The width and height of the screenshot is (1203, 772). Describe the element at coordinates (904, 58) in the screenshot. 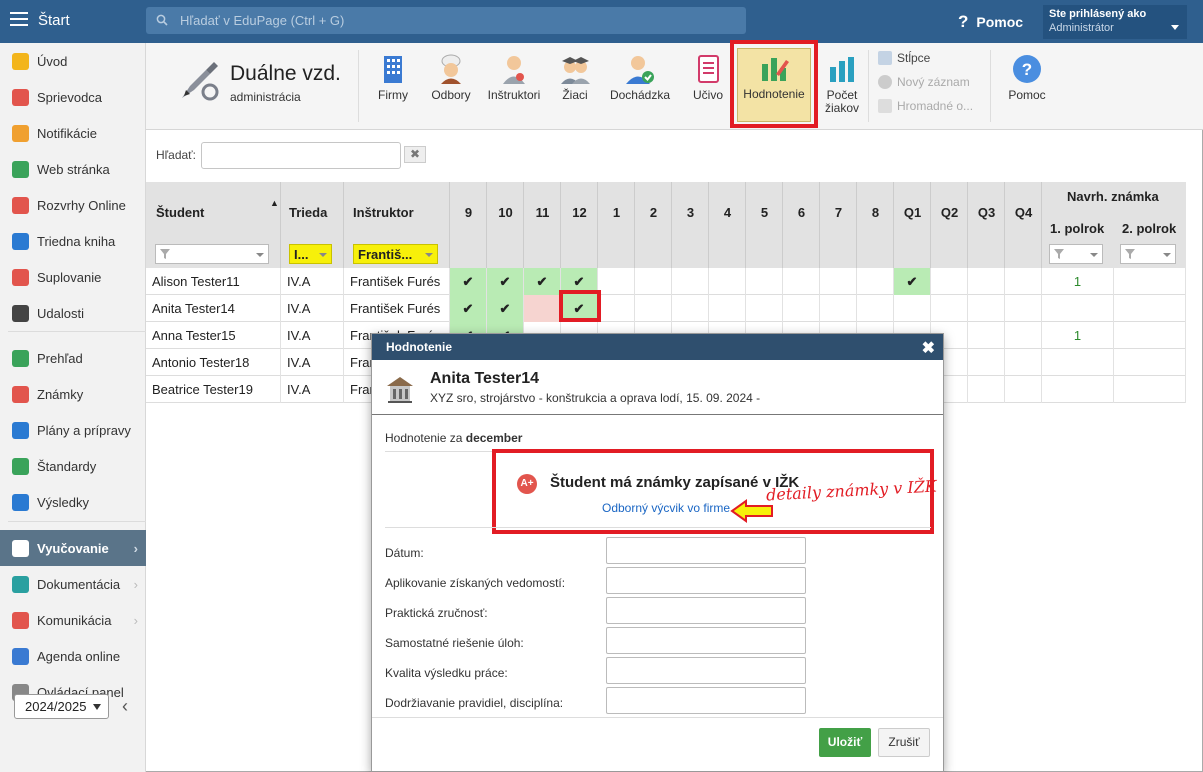

I see `stlpce-button: Stĺpce` at that location.